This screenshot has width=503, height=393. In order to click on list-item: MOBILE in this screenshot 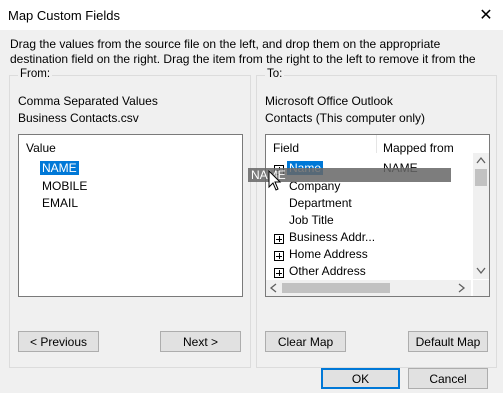, I will do `click(64, 186)`.